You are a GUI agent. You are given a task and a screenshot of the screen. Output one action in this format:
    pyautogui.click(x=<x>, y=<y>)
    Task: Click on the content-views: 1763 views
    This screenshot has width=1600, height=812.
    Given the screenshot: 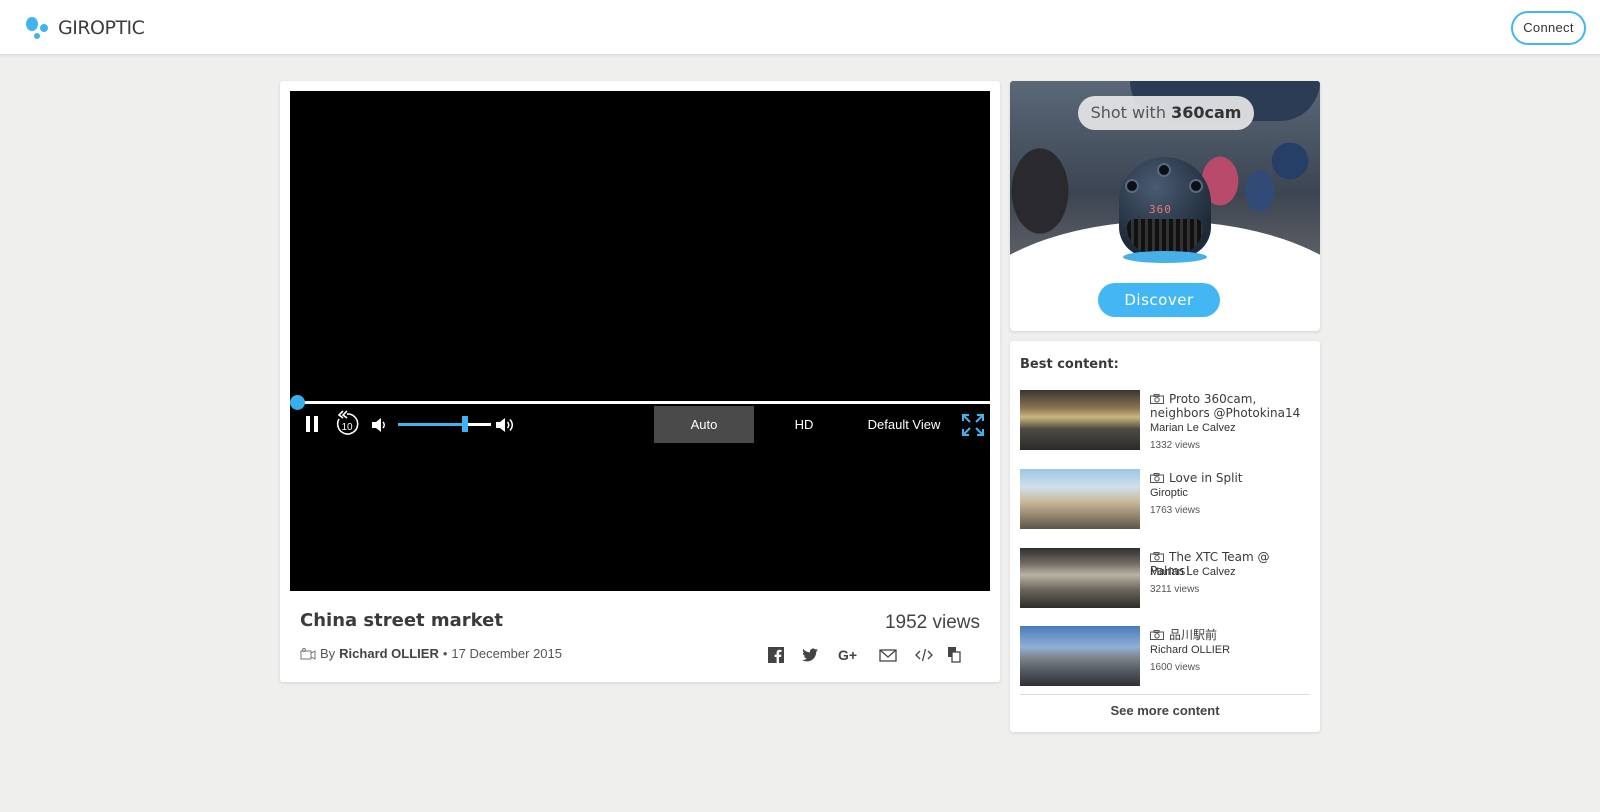 What is the action you would take?
    pyautogui.click(x=1175, y=510)
    